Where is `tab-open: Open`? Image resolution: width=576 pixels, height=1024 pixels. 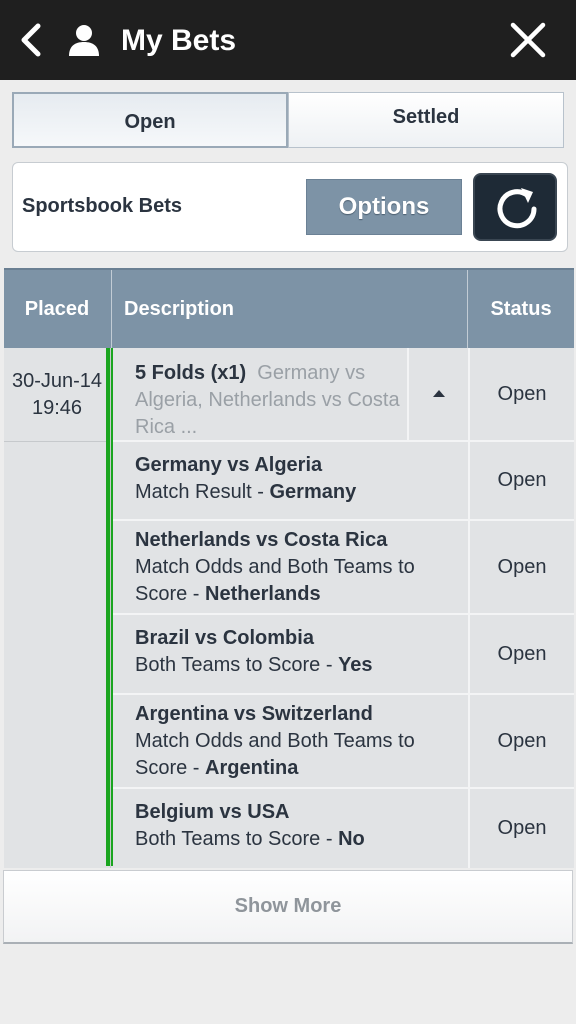
tab-open: Open is located at coordinates (150, 120).